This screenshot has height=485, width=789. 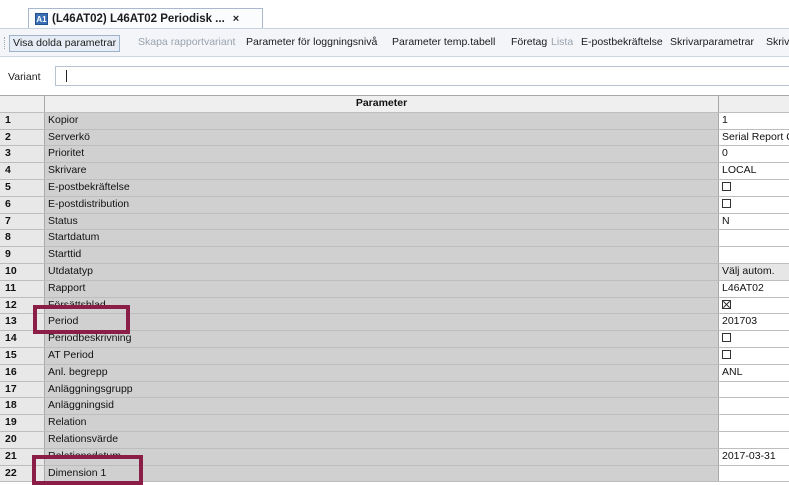 What do you see at coordinates (382, 120) in the screenshot?
I see `parameter-name: Kopior` at bounding box center [382, 120].